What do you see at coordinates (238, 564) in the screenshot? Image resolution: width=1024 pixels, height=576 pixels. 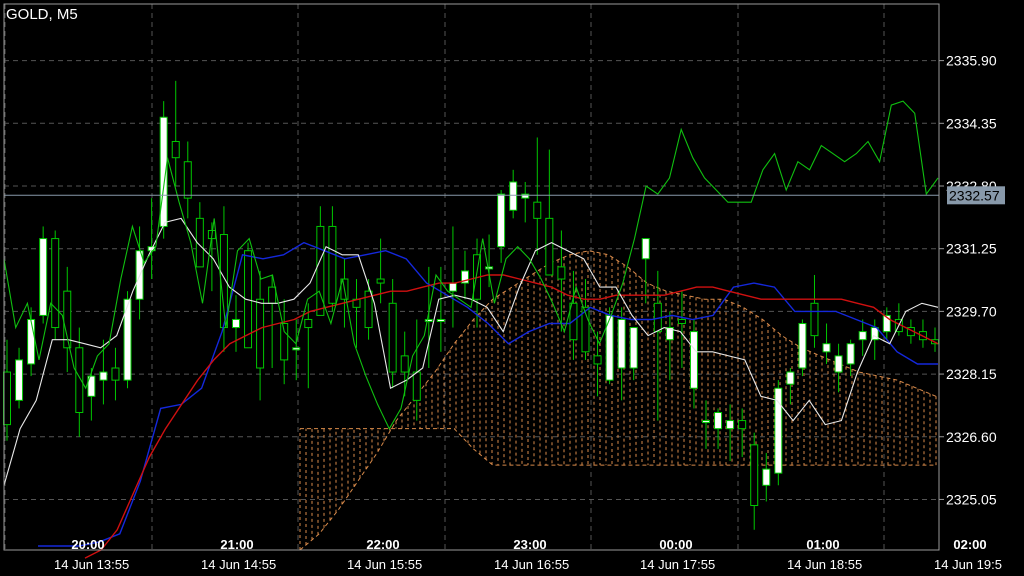 I see `time-date-label: 14 Jun 14:55` at bounding box center [238, 564].